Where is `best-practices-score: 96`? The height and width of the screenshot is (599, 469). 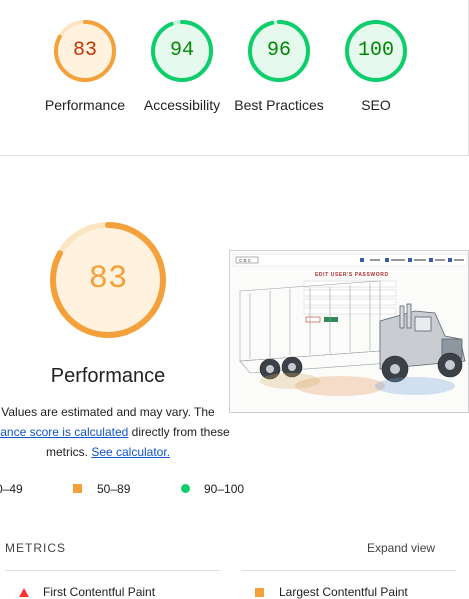
best-practices-score: 96 is located at coordinates (278, 50).